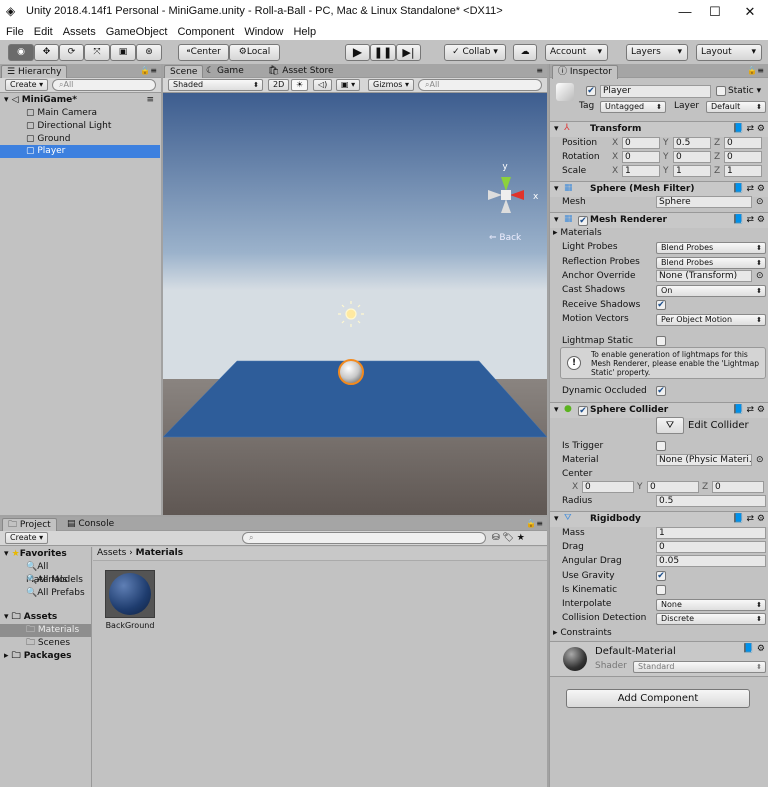 The height and width of the screenshot is (787, 768). I want to click on menu-help: Help, so click(304, 32).